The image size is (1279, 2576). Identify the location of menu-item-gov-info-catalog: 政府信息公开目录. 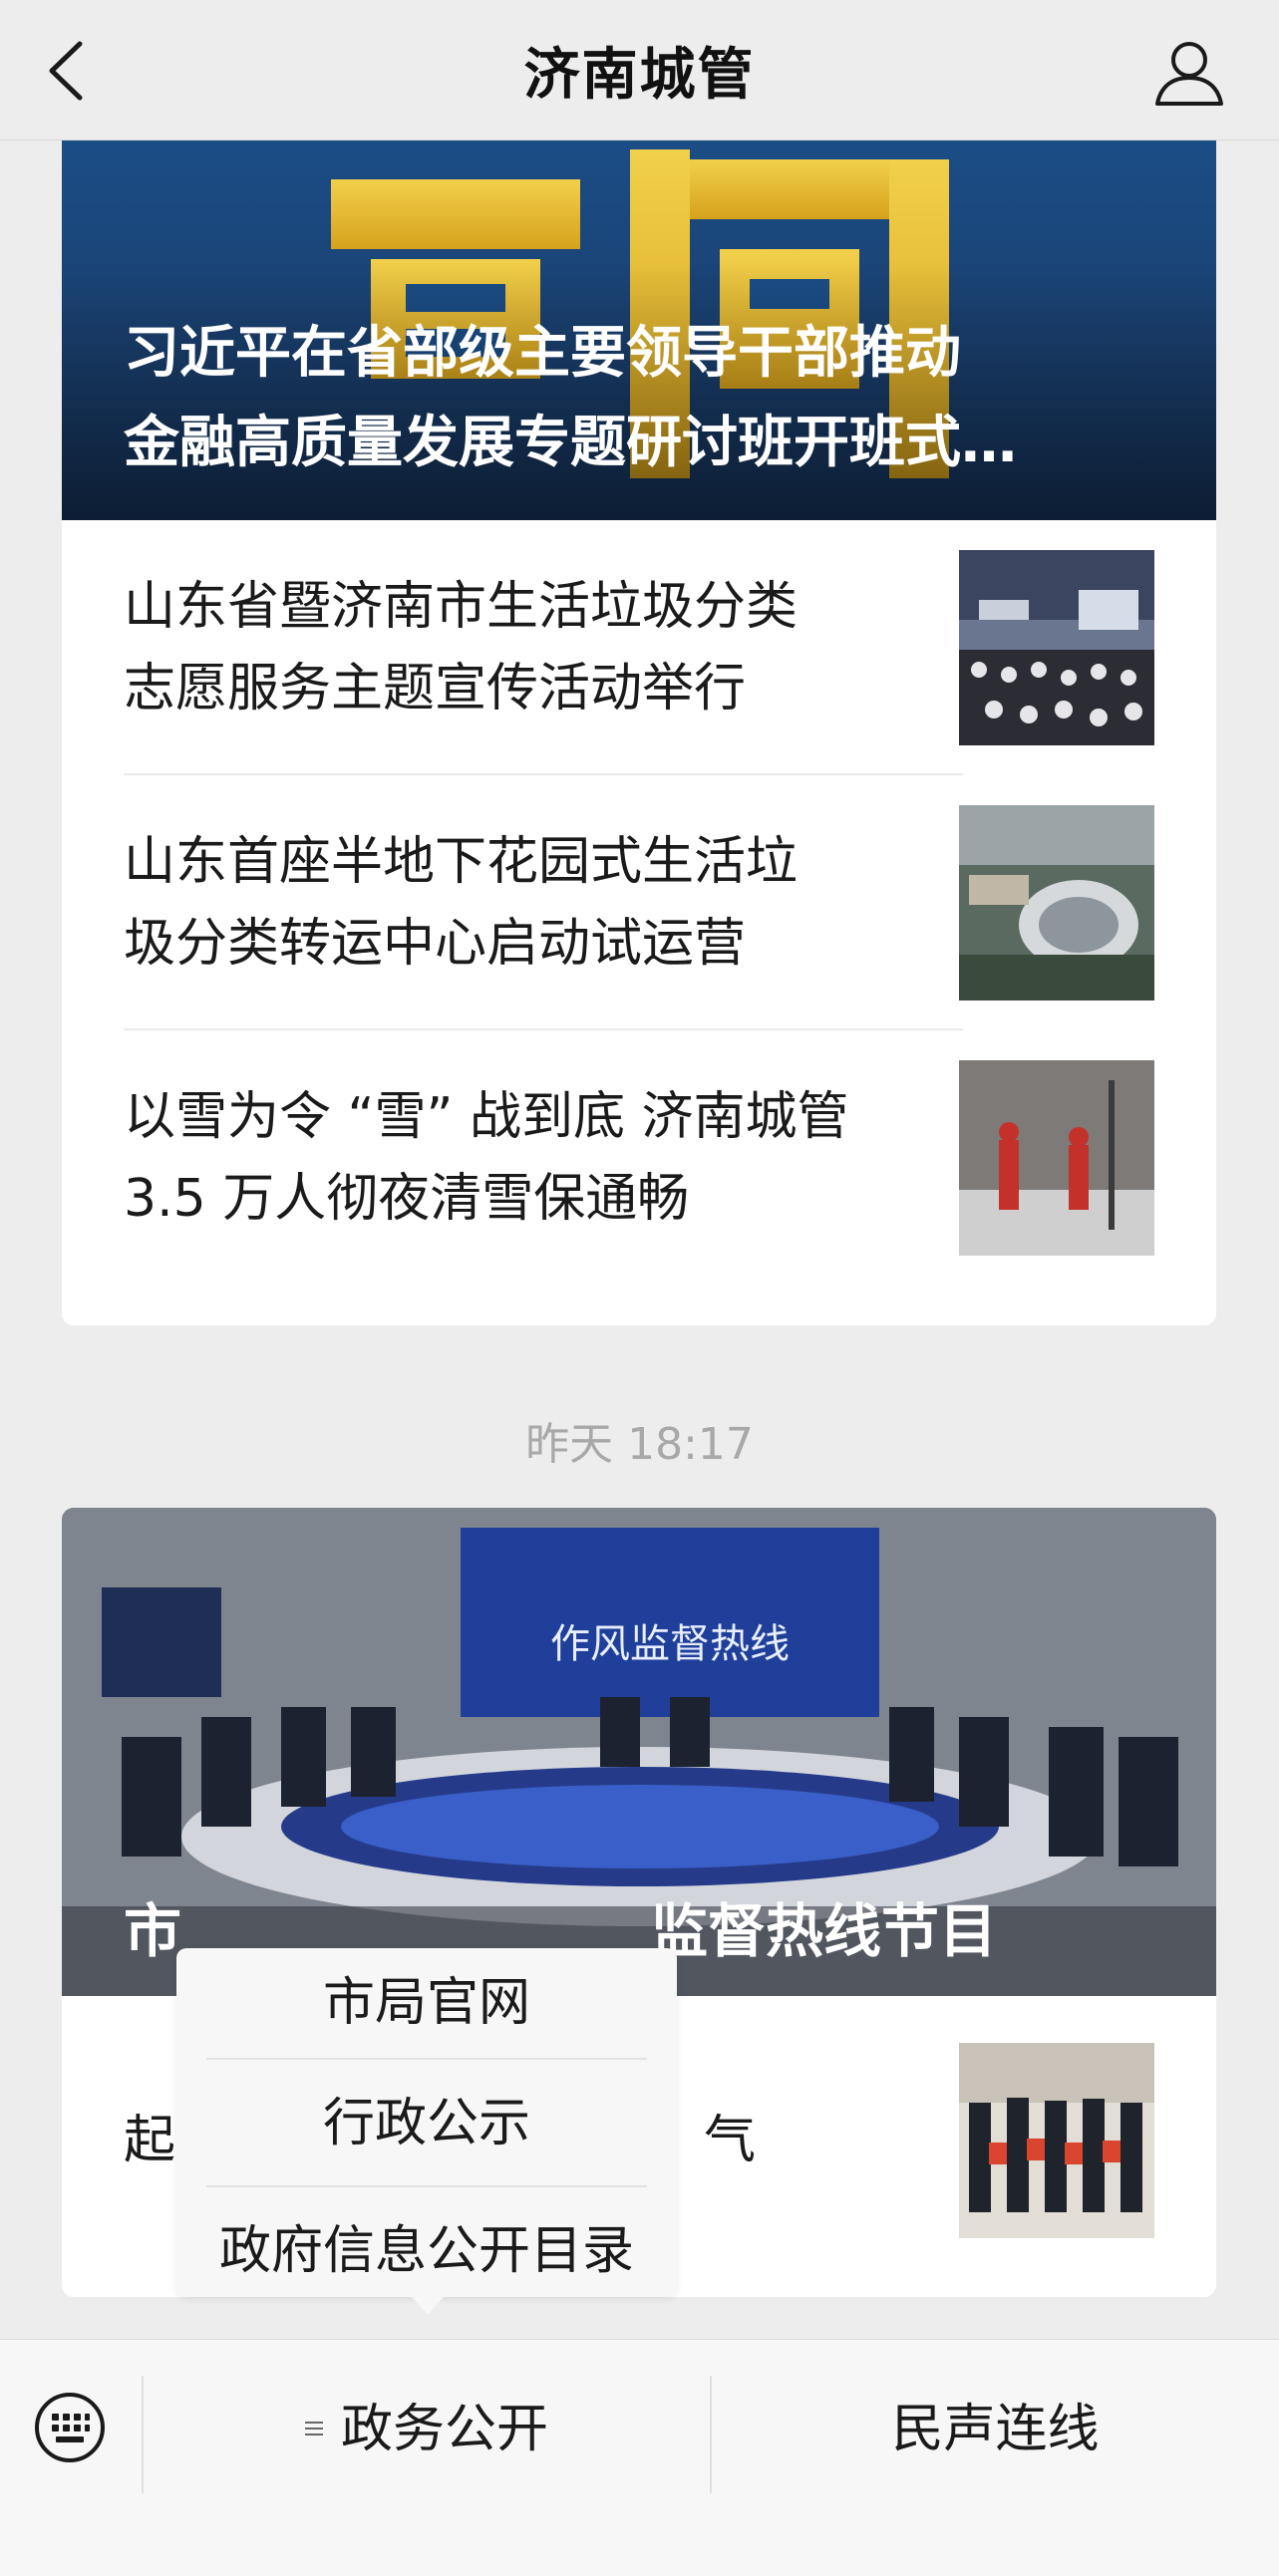
(426, 2250).